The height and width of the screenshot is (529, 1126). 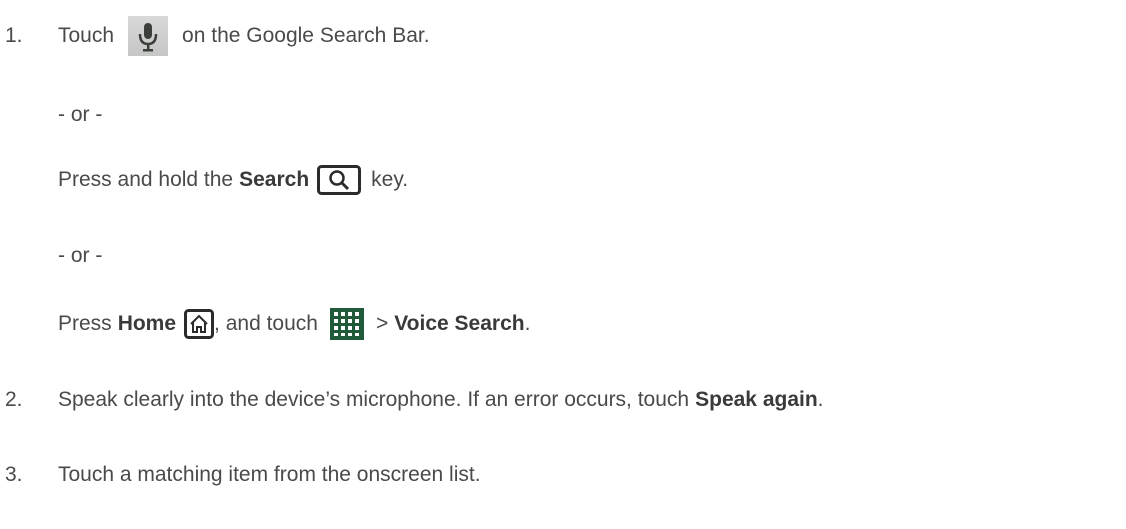 I want to click on home-key-icon, so click(x=199, y=324).